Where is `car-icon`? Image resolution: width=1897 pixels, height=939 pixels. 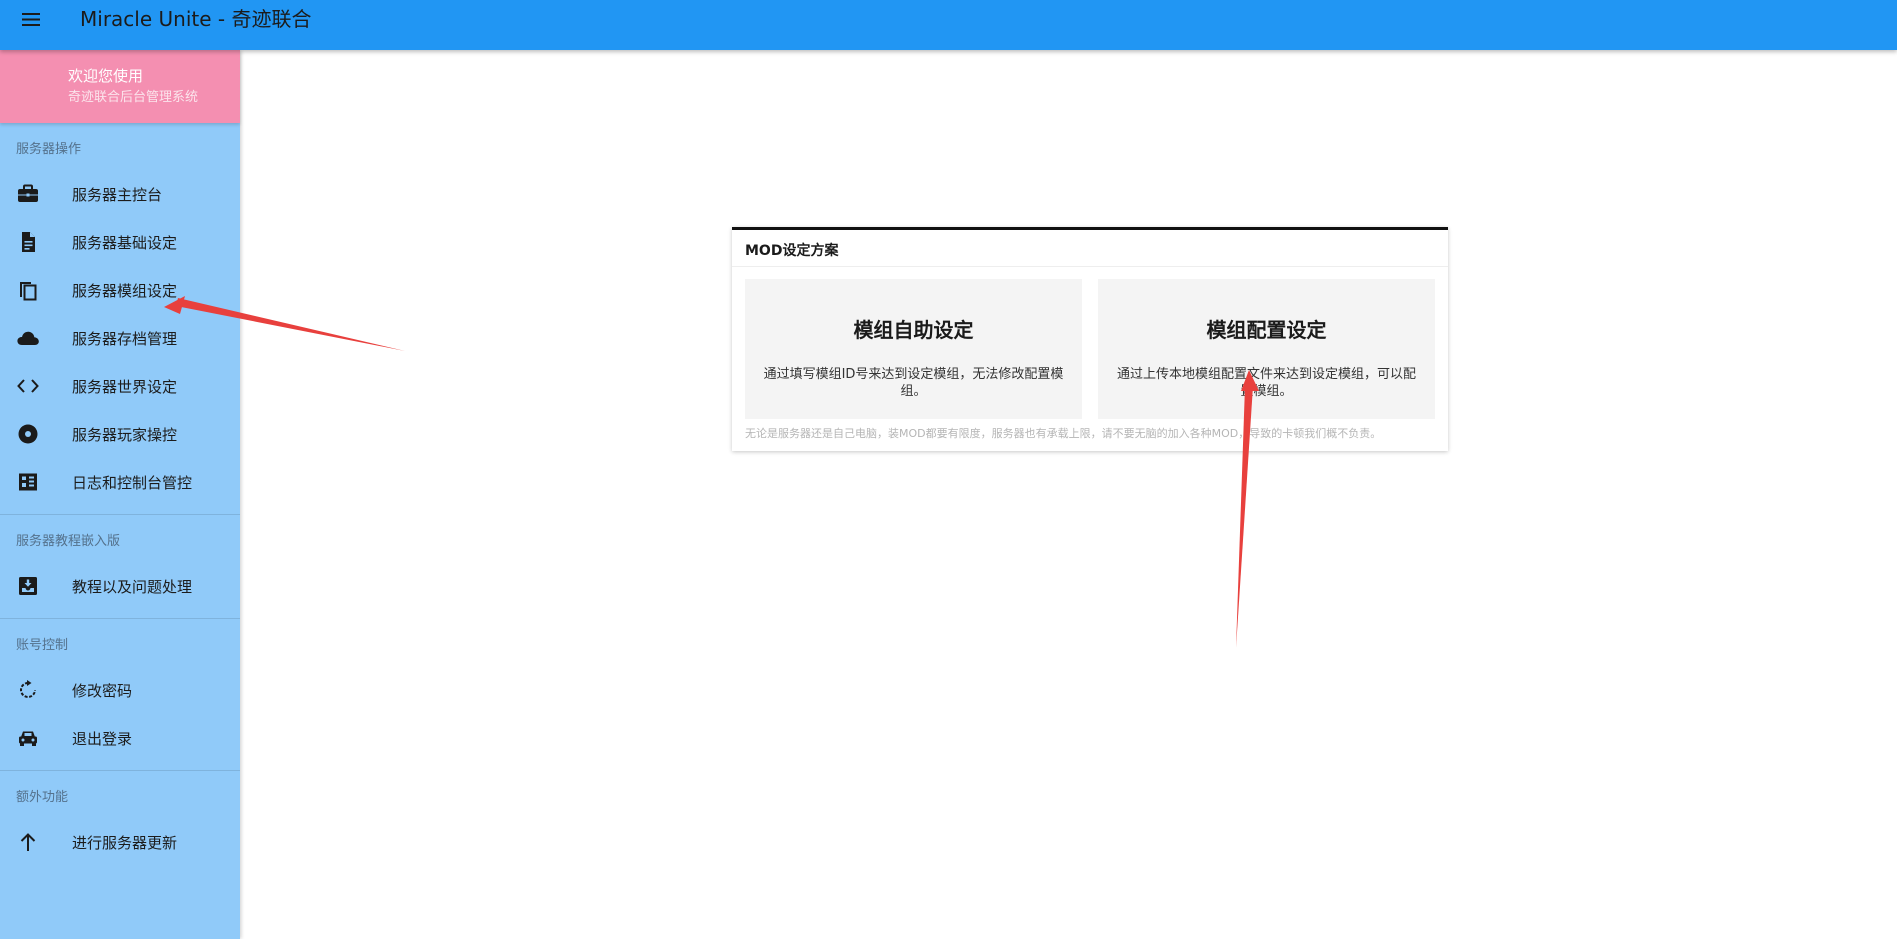
car-icon is located at coordinates (28, 738).